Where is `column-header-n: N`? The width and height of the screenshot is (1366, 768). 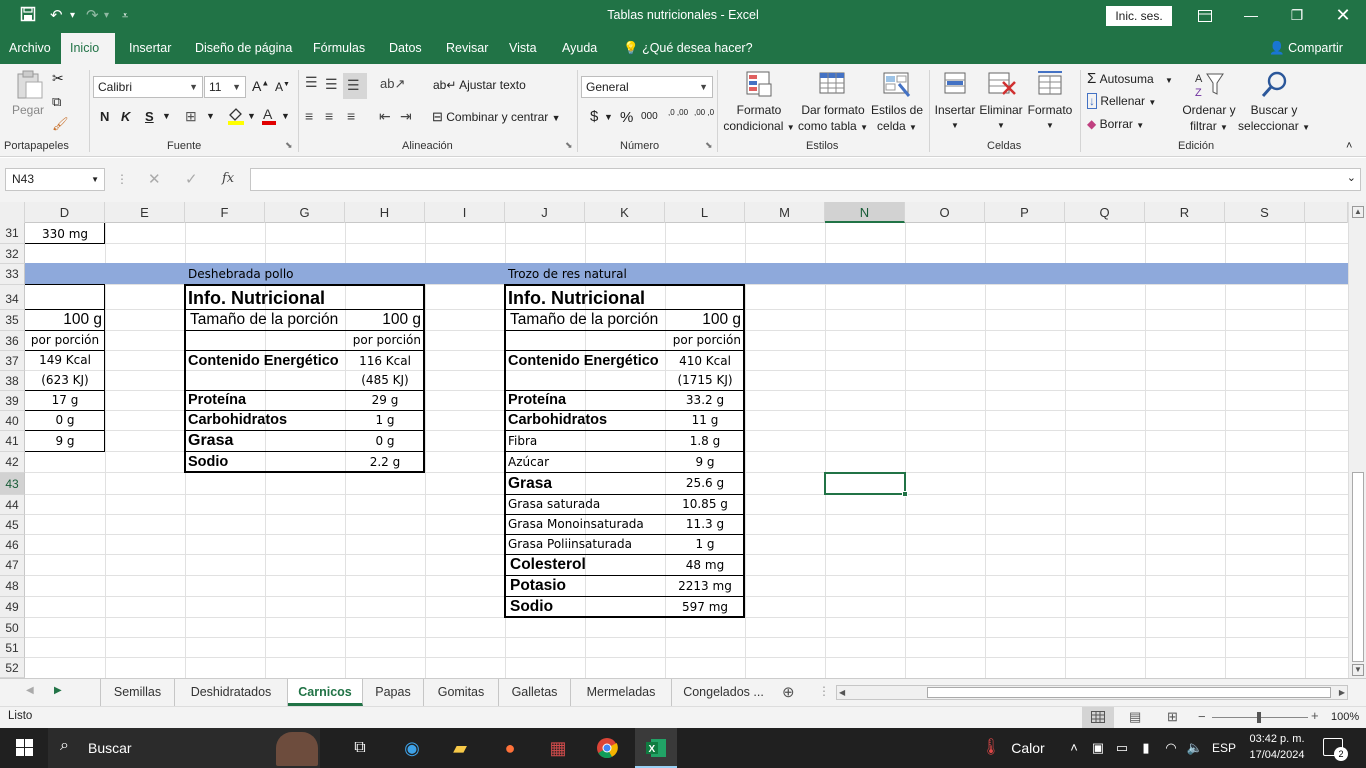
column-header-n: N is located at coordinates (865, 212).